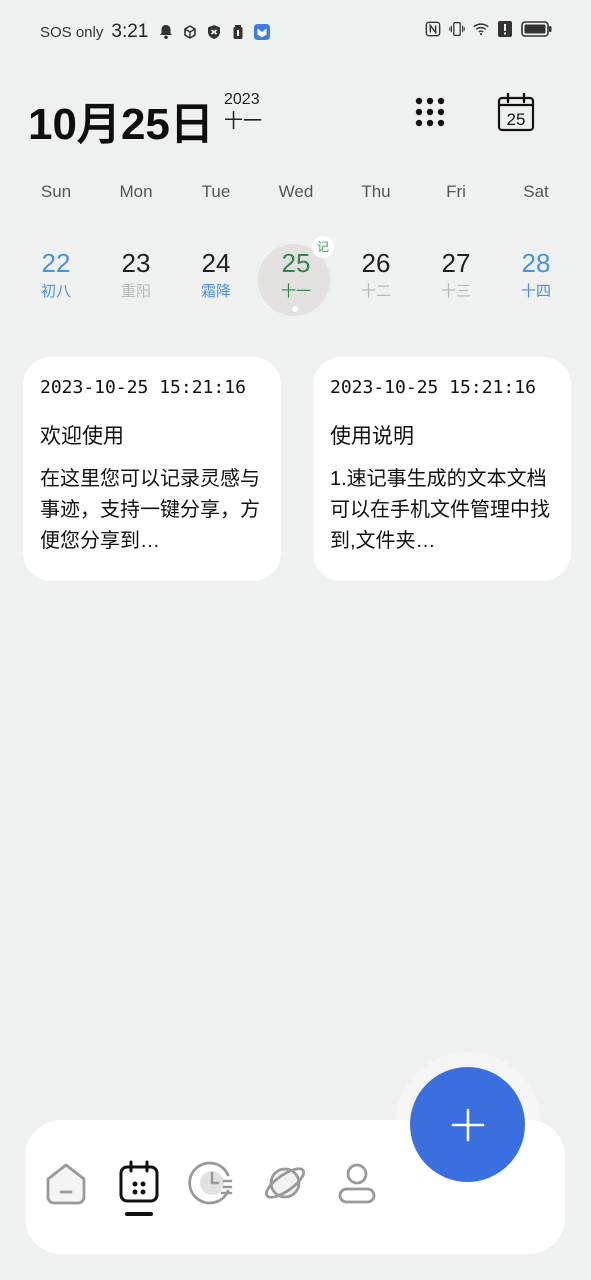 This screenshot has height=1280, width=591. I want to click on lunar-date: 十三, so click(455, 291).